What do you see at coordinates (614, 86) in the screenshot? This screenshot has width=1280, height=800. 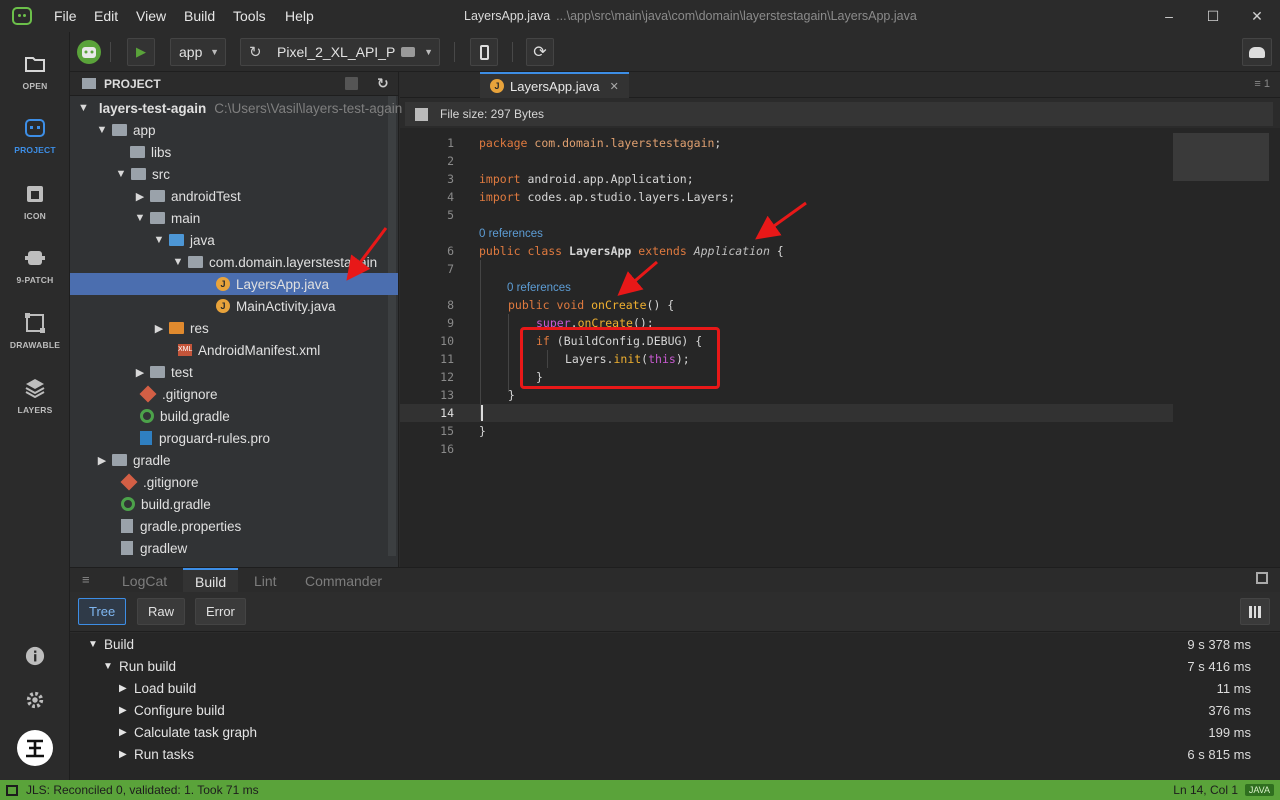 I see `close-icon: ✕` at bounding box center [614, 86].